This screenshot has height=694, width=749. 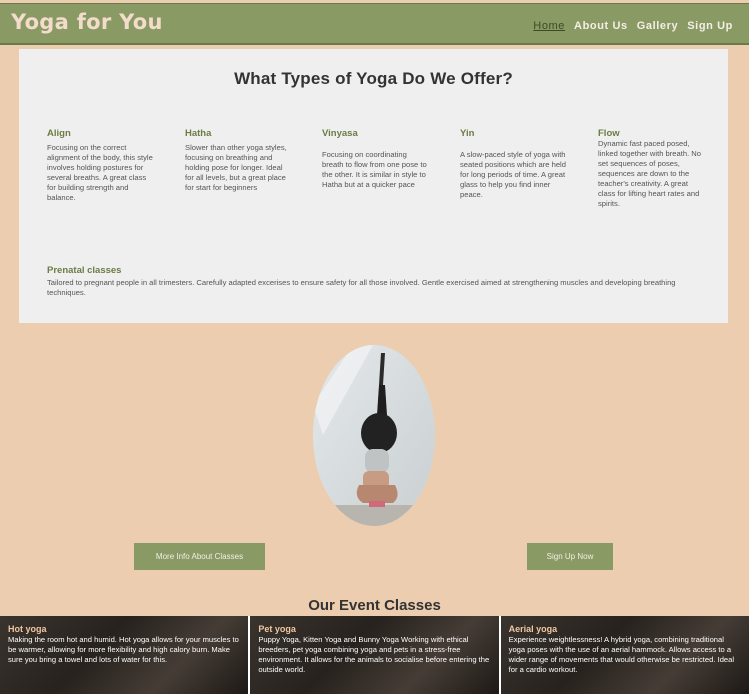 What do you see at coordinates (373, 78) in the screenshot?
I see `yoga-types-title: What Types of Yoga Do We Offer?` at bounding box center [373, 78].